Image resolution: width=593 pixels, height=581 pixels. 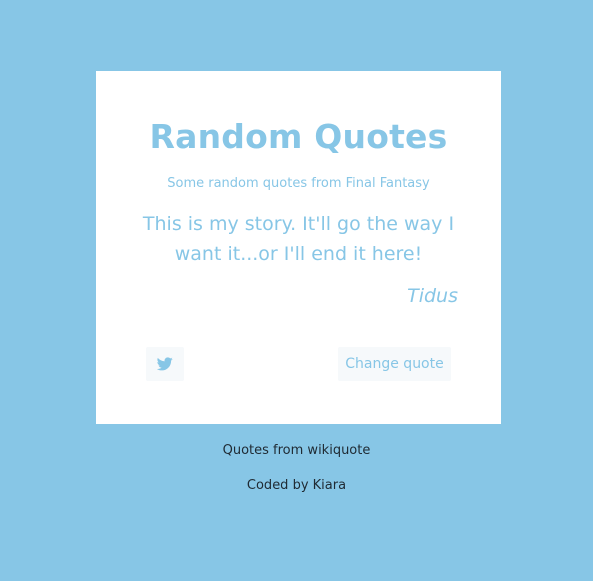 What do you see at coordinates (432, 296) in the screenshot?
I see `quote-author: Tidus` at bounding box center [432, 296].